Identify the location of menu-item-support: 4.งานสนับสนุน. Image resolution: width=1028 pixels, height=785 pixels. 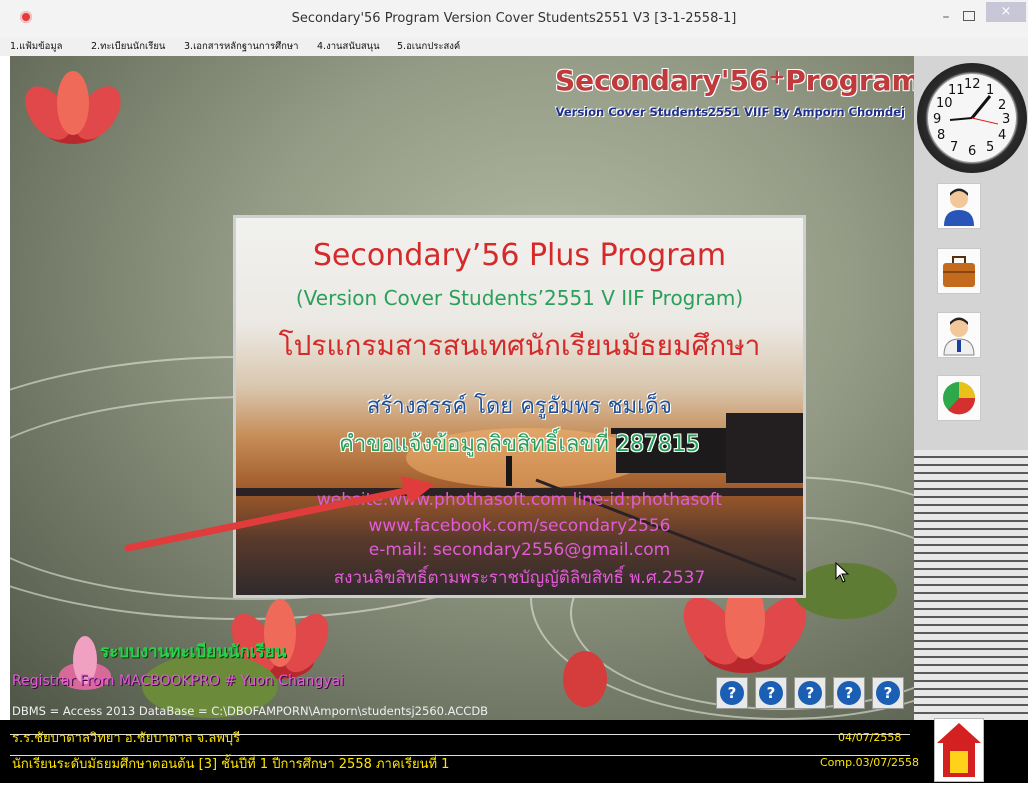
(348, 47).